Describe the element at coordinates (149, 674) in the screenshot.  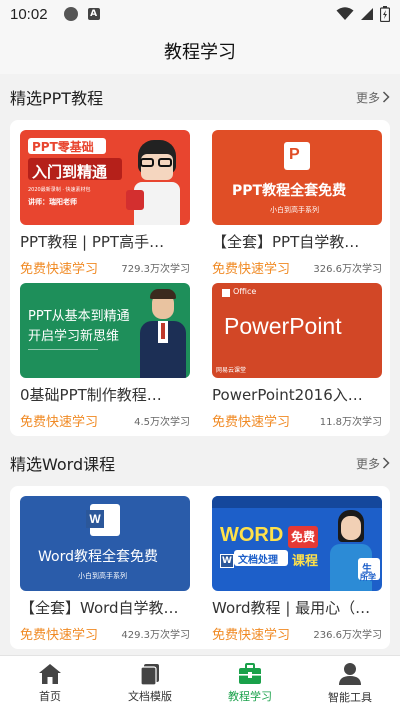
I see `document-icon` at that location.